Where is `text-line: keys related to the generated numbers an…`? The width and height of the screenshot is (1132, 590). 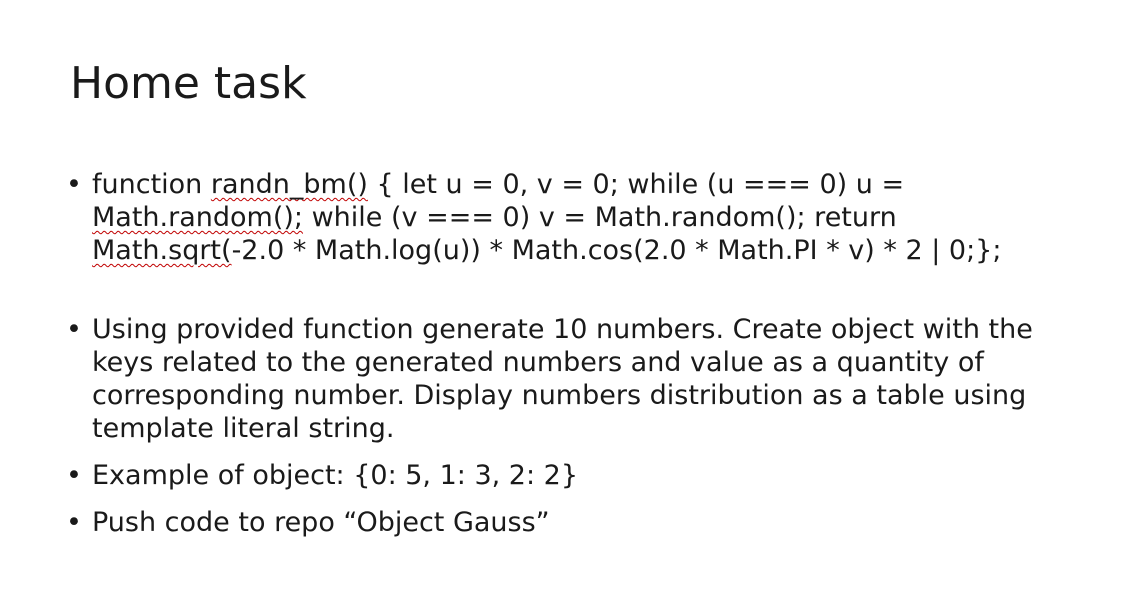
text-line: keys related to the generated numbers an… is located at coordinates (538, 362).